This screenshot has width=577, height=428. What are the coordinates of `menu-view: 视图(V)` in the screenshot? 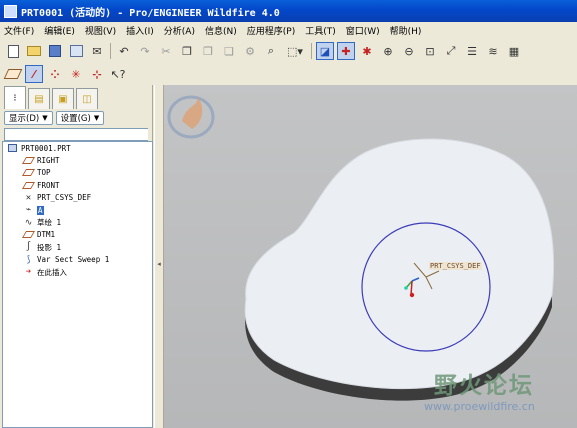 It's located at (100, 30).